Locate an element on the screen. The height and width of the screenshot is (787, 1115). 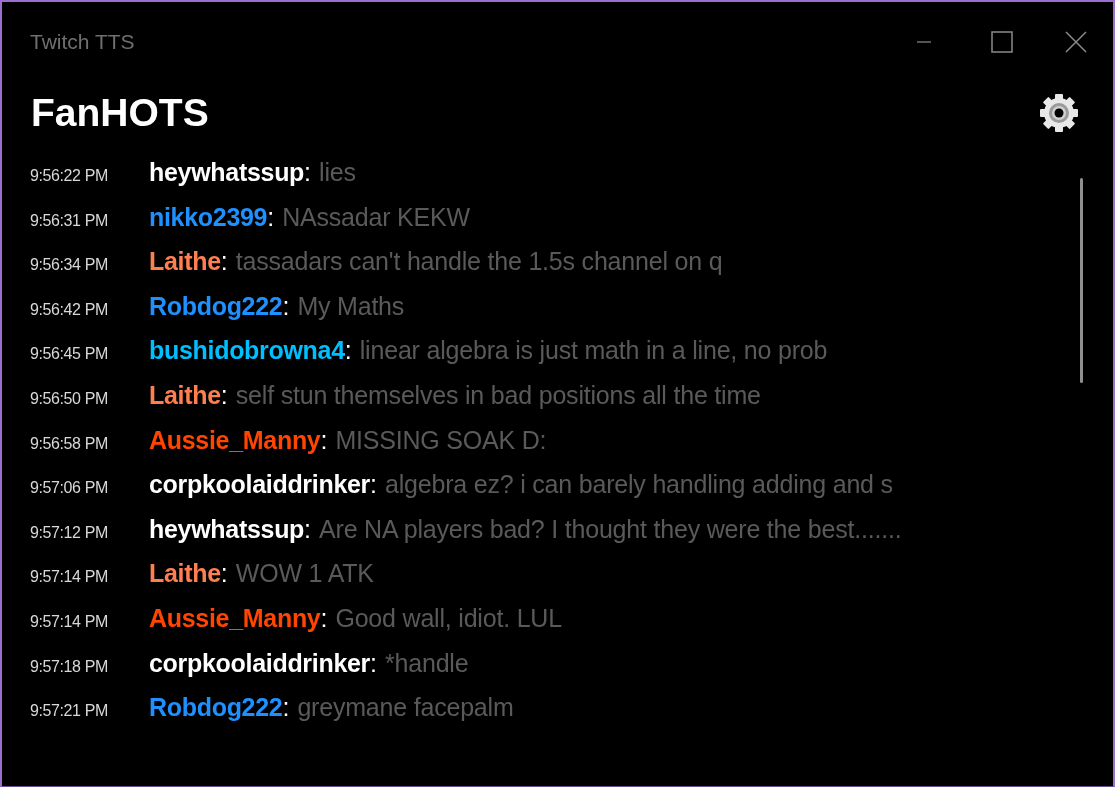
message-text: linear algebra is just math in a line, no prob is located at coordinates (593, 351).